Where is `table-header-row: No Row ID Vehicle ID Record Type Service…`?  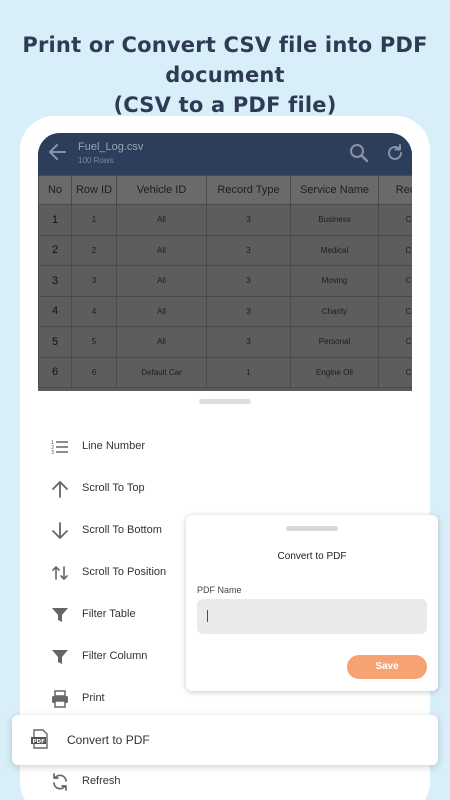 table-header-row: No Row ID Vehicle ID Record Type Service… is located at coordinates (225, 190).